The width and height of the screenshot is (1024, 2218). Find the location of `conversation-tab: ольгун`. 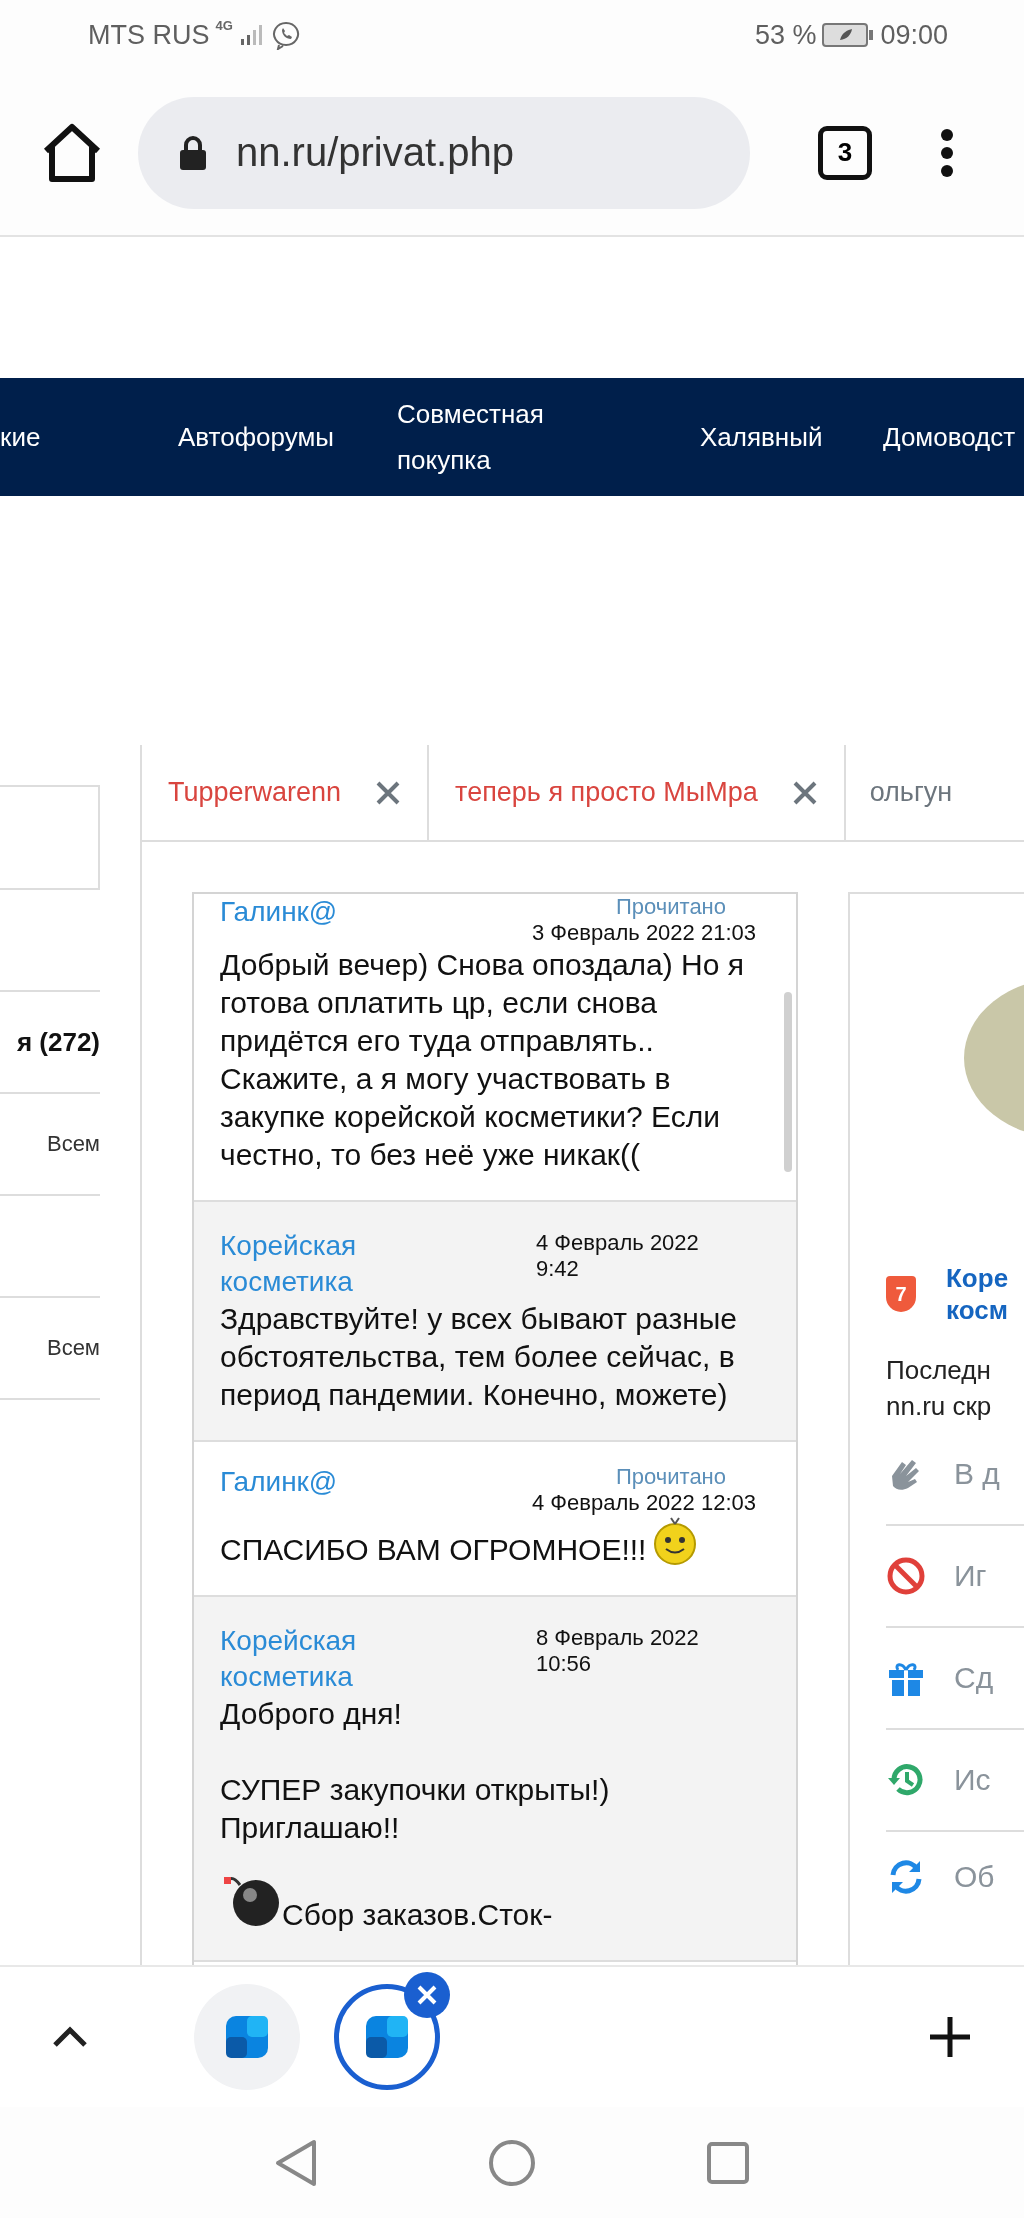

conversation-tab: ольгун is located at coordinates (912, 792).